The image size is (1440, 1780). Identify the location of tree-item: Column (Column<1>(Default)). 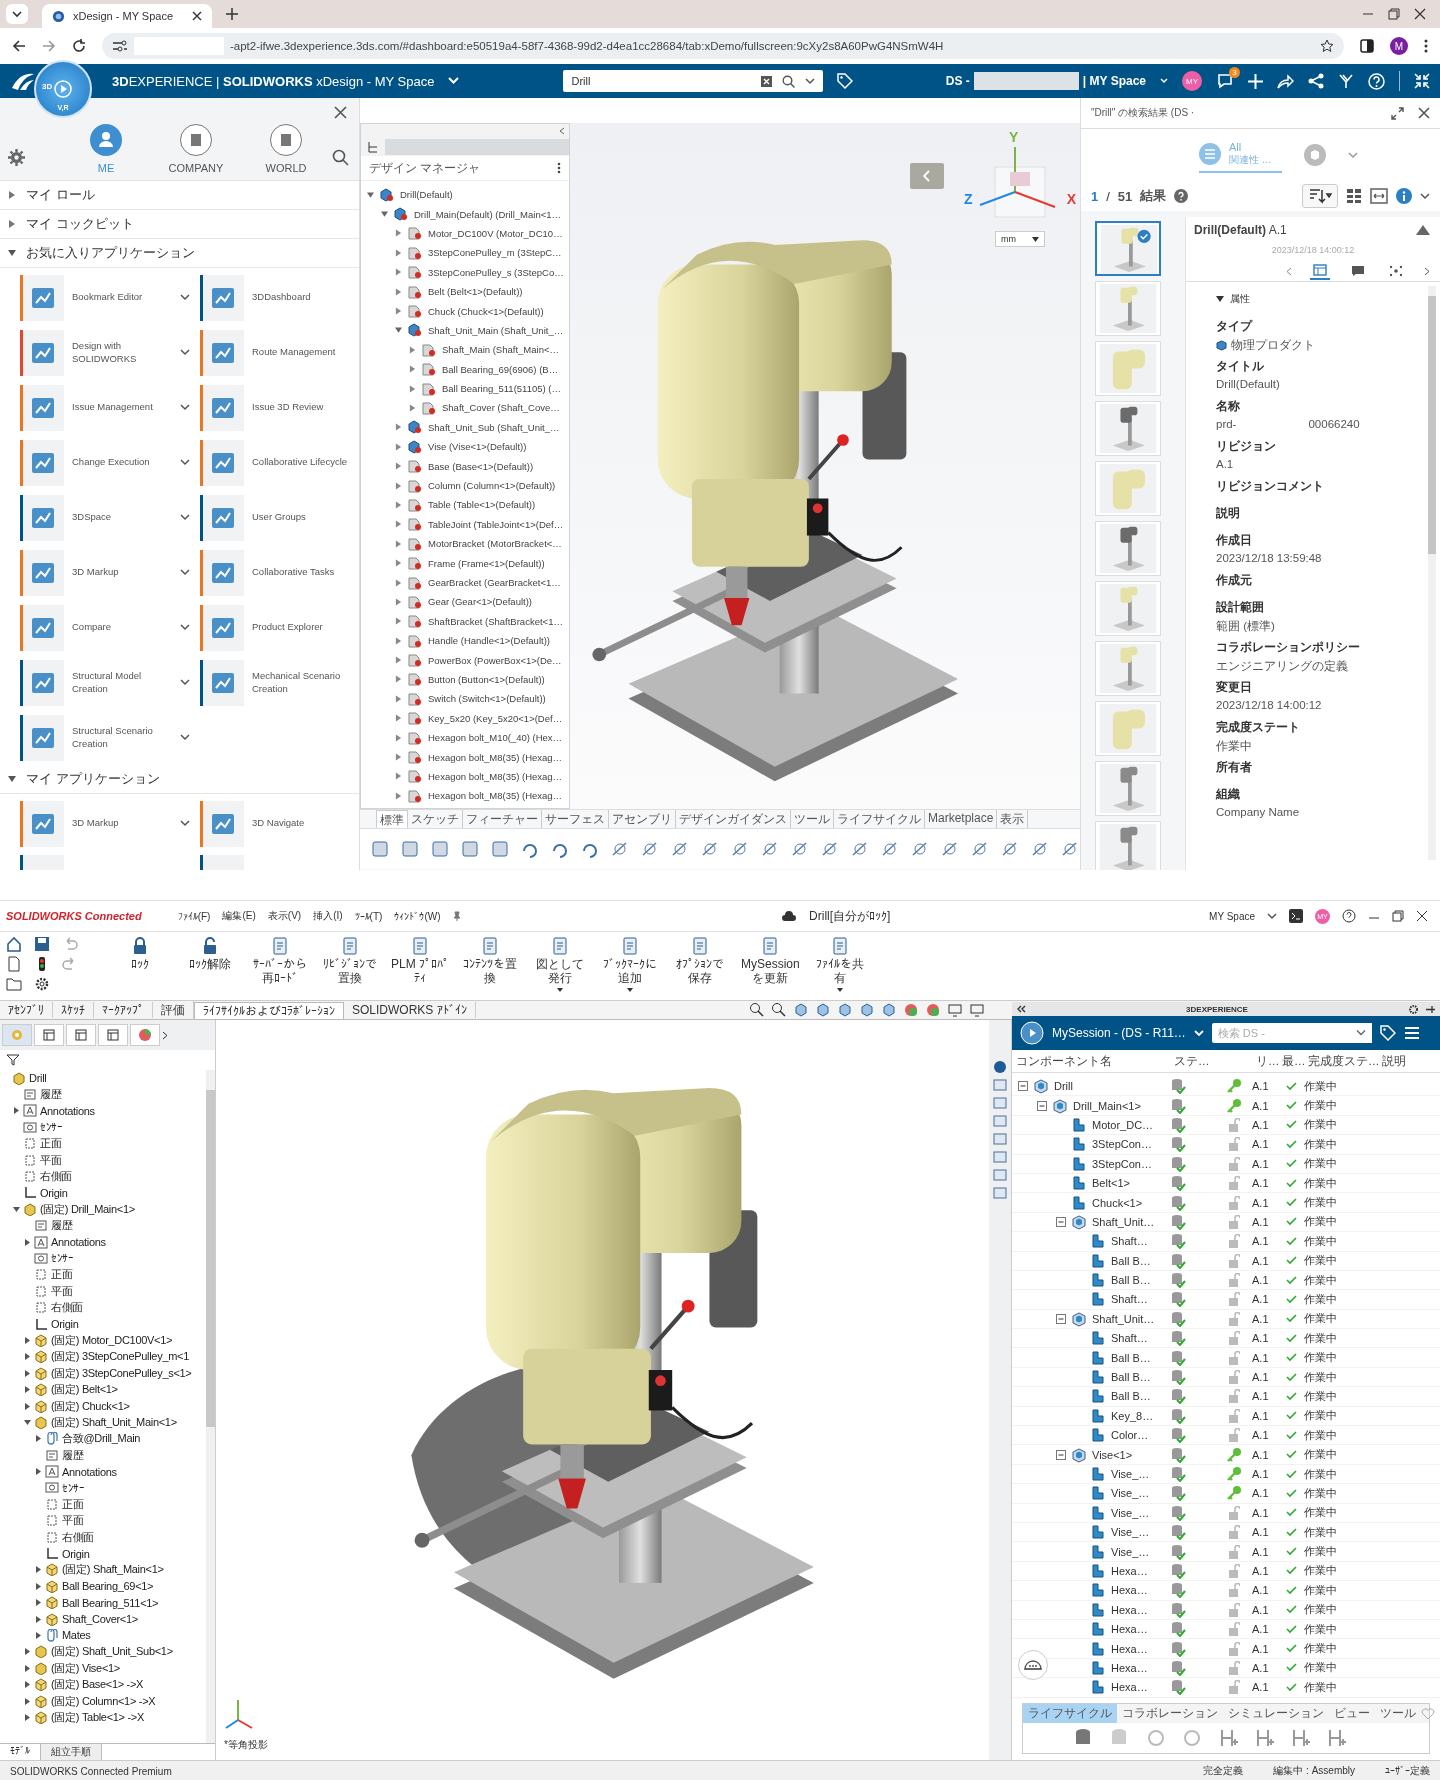
(492, 486).